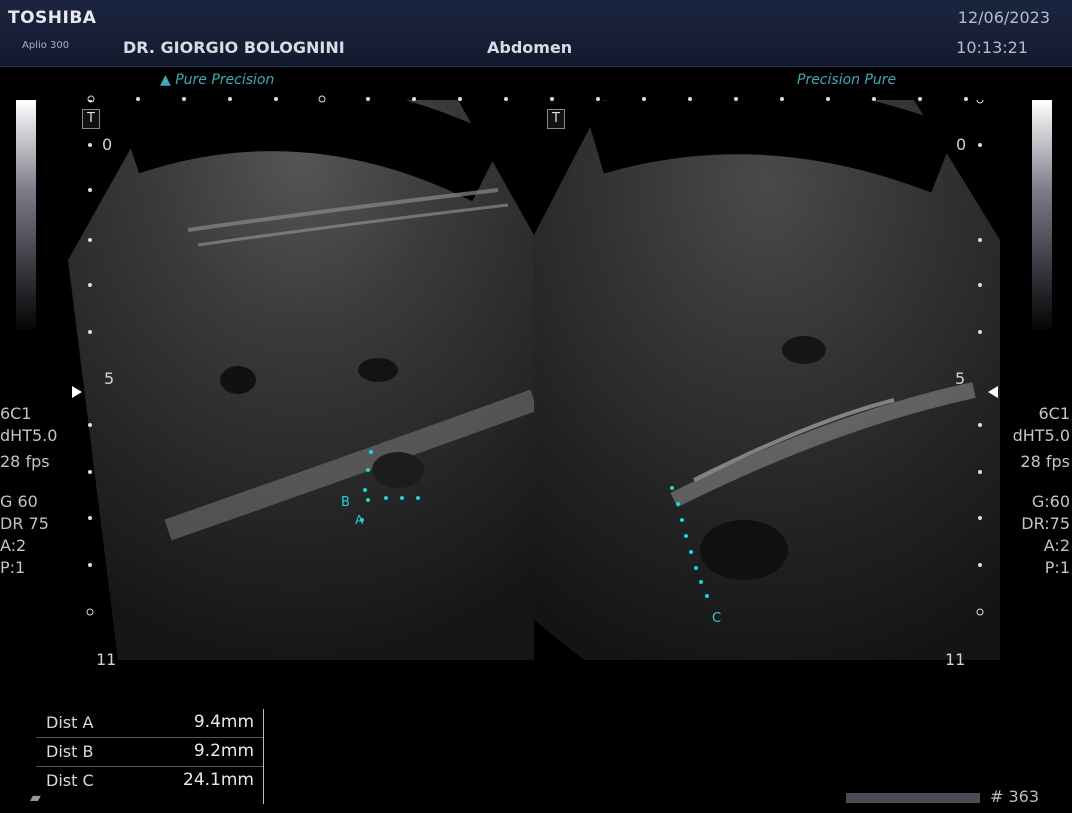 This screenshot has width=1072, height=813. What do you see at coordinates (26, 215) in the screenshot?
I see `grayscale-bar-left` at bounding box center [26, 215].